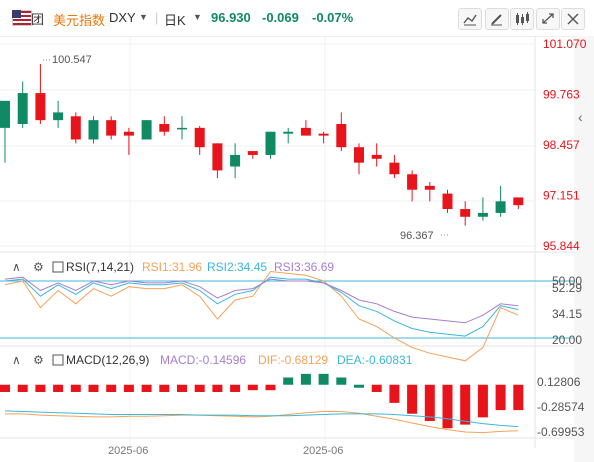 This screenshot has width=594, height=462. Describe the element at coordinates (237, 267) in the screenshot. I see `rsi2-value: RSI2:34.45` at that location.